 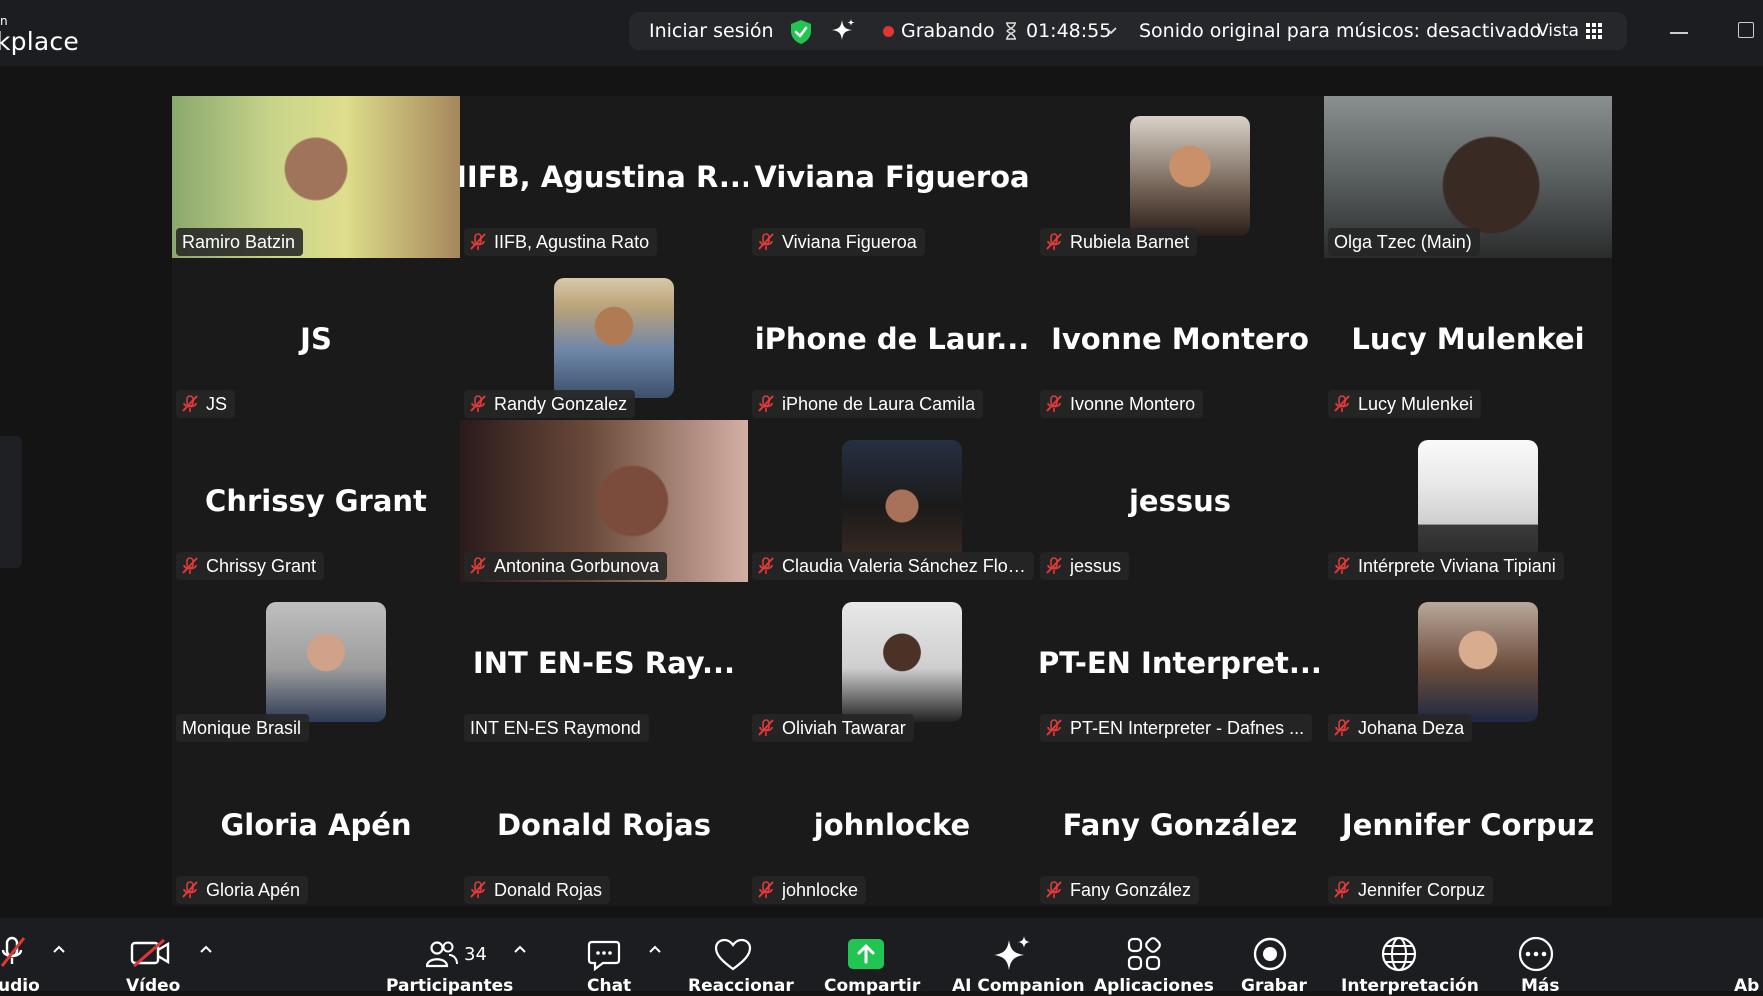 I want to click on participant-tile: Fany González Fany González, so click(x=1180, y=825).